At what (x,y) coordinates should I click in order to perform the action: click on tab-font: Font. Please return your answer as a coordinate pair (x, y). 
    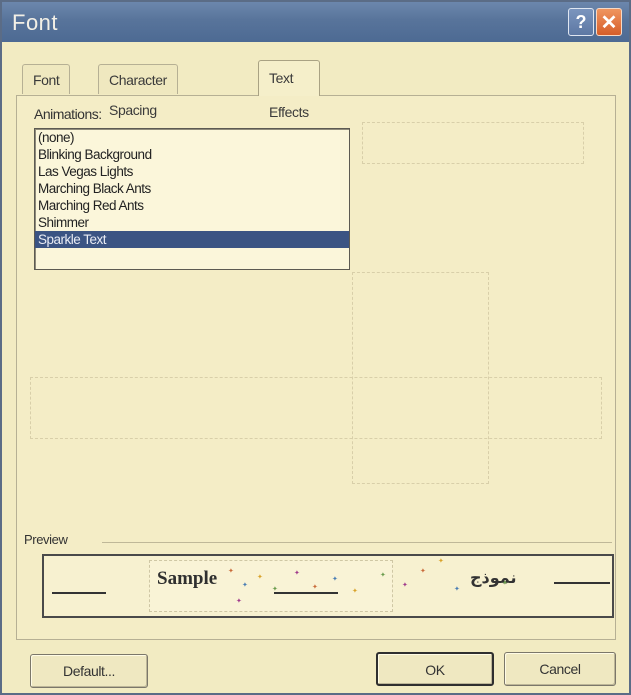
    Looking at the image, I should click on (46, 79).